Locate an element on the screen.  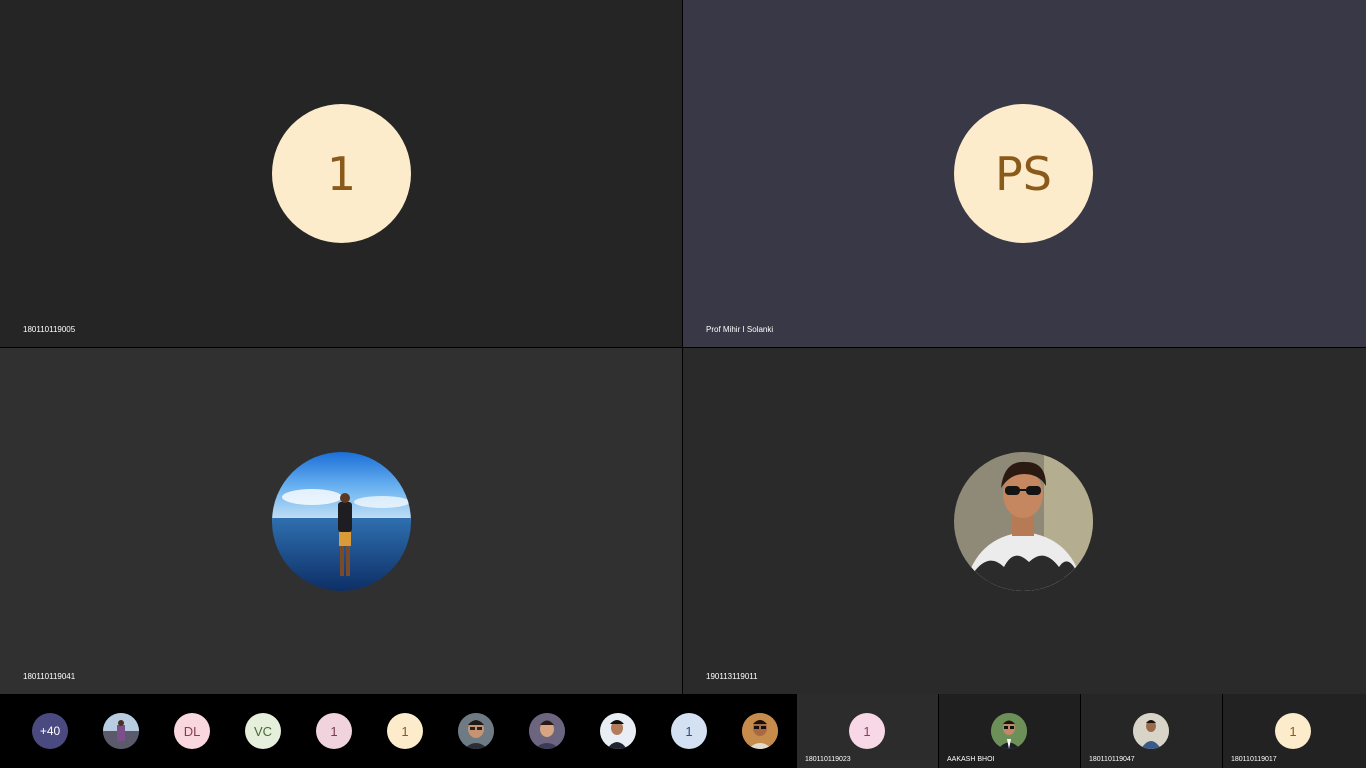
more-count: +40 is located at coordinates (50, 731).